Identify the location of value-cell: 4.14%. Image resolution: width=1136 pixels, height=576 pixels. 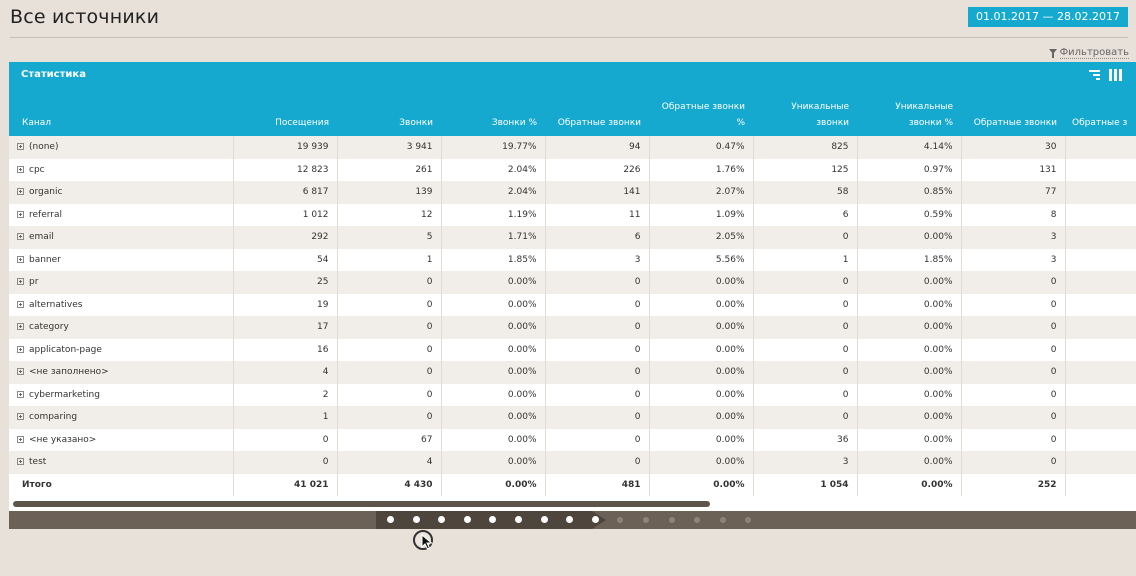
(909, 147).